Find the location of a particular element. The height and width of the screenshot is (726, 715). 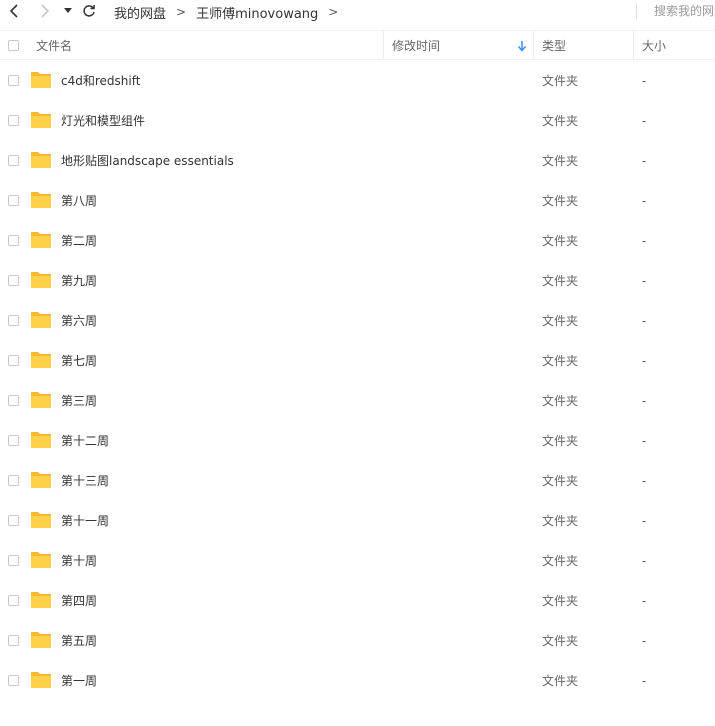

file-row: 第八周 文件夹 - is located at coordinates (357, 201).